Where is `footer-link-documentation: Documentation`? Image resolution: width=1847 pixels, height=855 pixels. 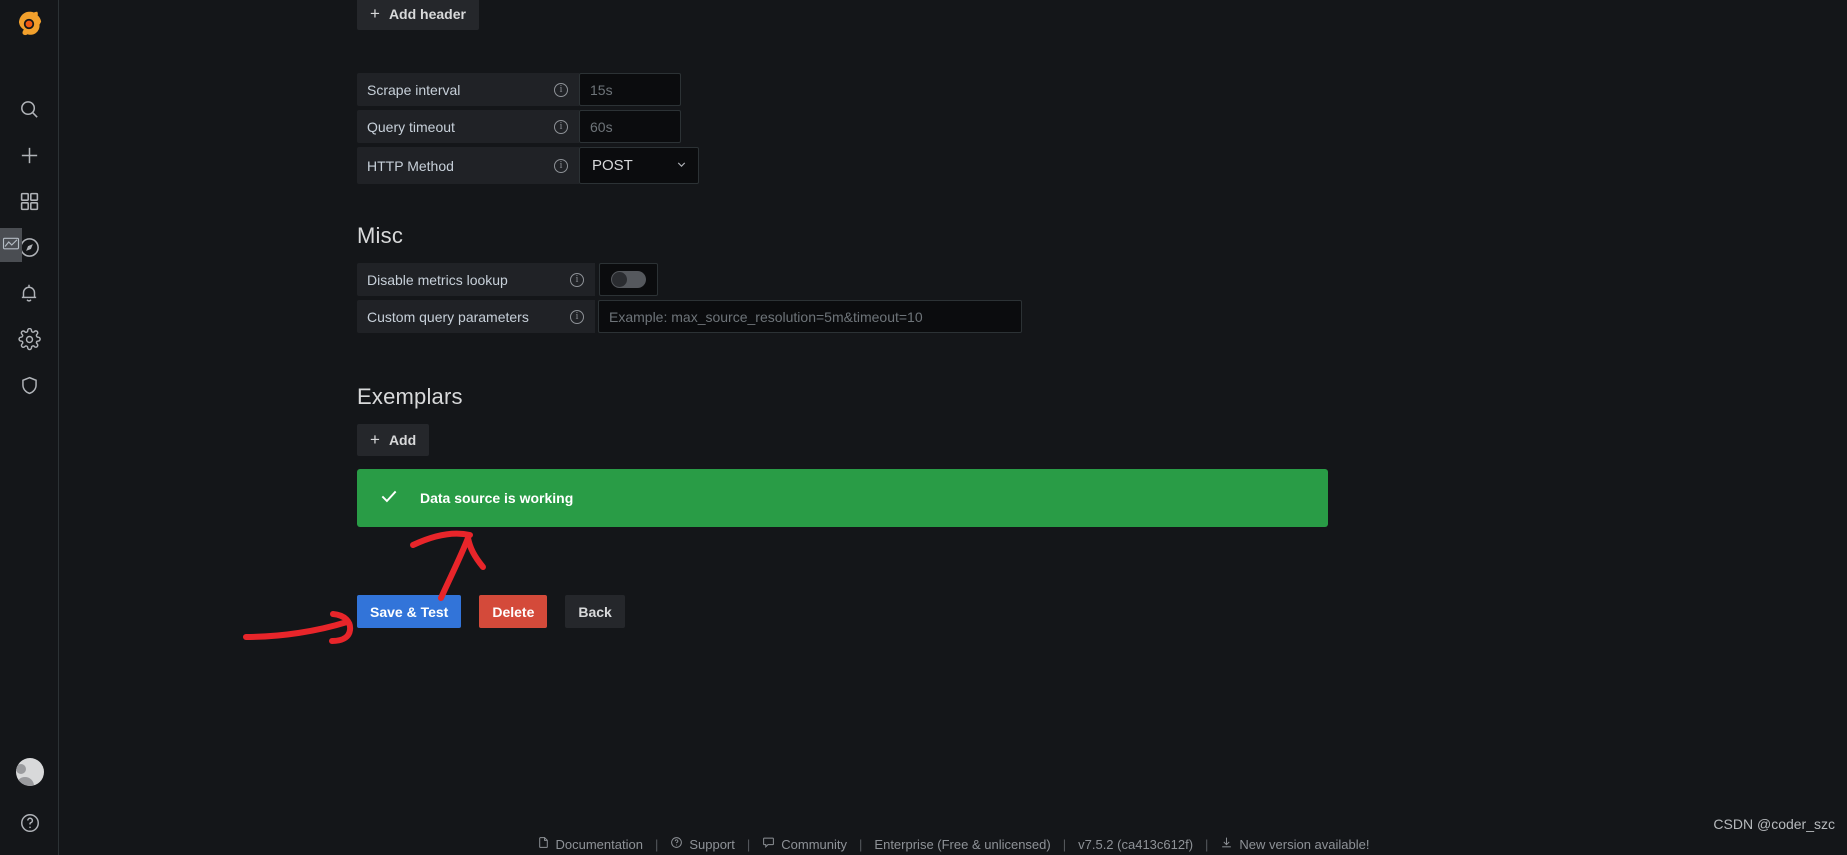 footer-link-documentation: Documentation is located at coordinates (590, 844).